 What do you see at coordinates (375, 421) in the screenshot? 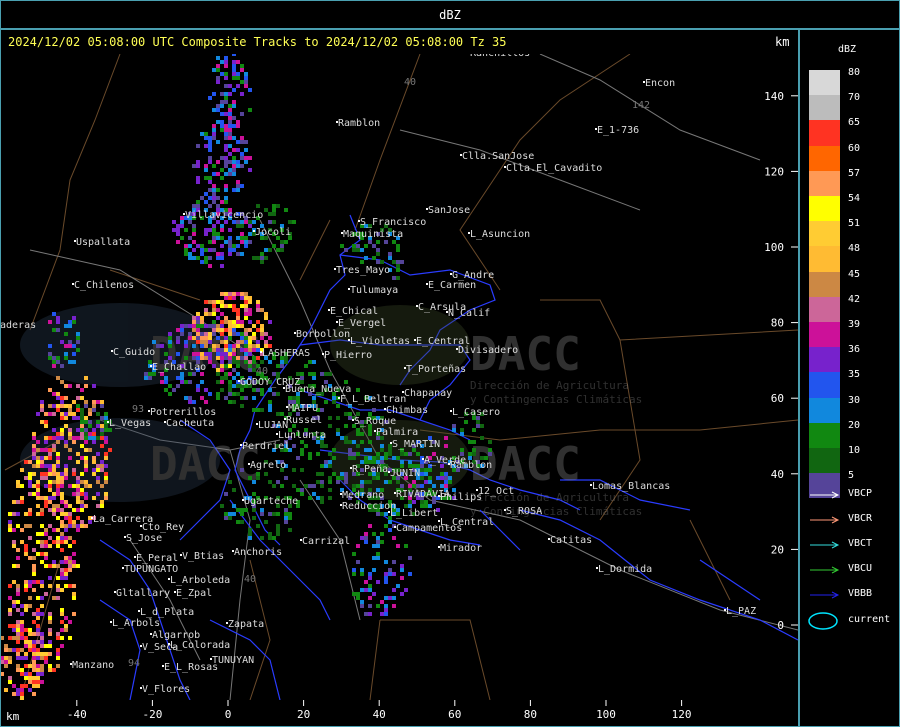
I see `place-label: S_Roque` at bounding box center [375, 421].